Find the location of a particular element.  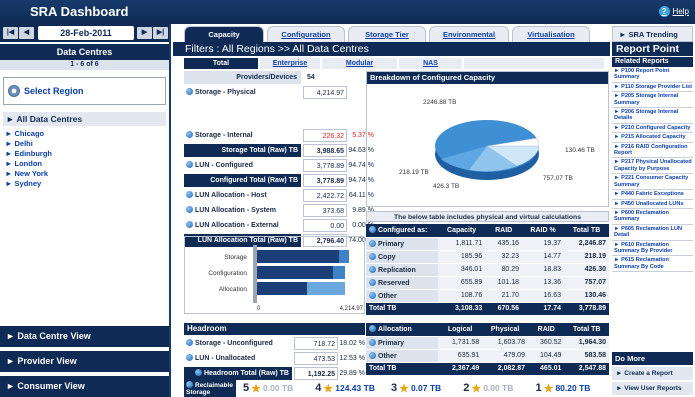

tab-storage-tier: Storage Tier is located at coordinates (387, 34).